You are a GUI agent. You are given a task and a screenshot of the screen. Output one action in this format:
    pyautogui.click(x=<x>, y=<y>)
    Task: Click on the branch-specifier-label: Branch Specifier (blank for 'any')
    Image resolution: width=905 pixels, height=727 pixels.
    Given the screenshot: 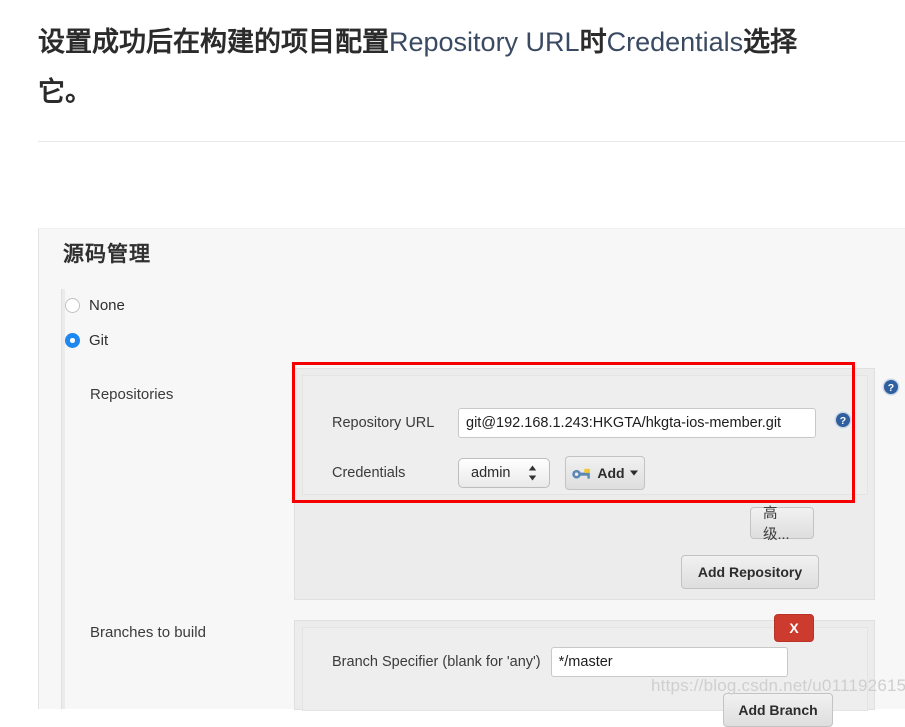 What is the action you would take?
    pyautogui.click(x=436, y=662)
    